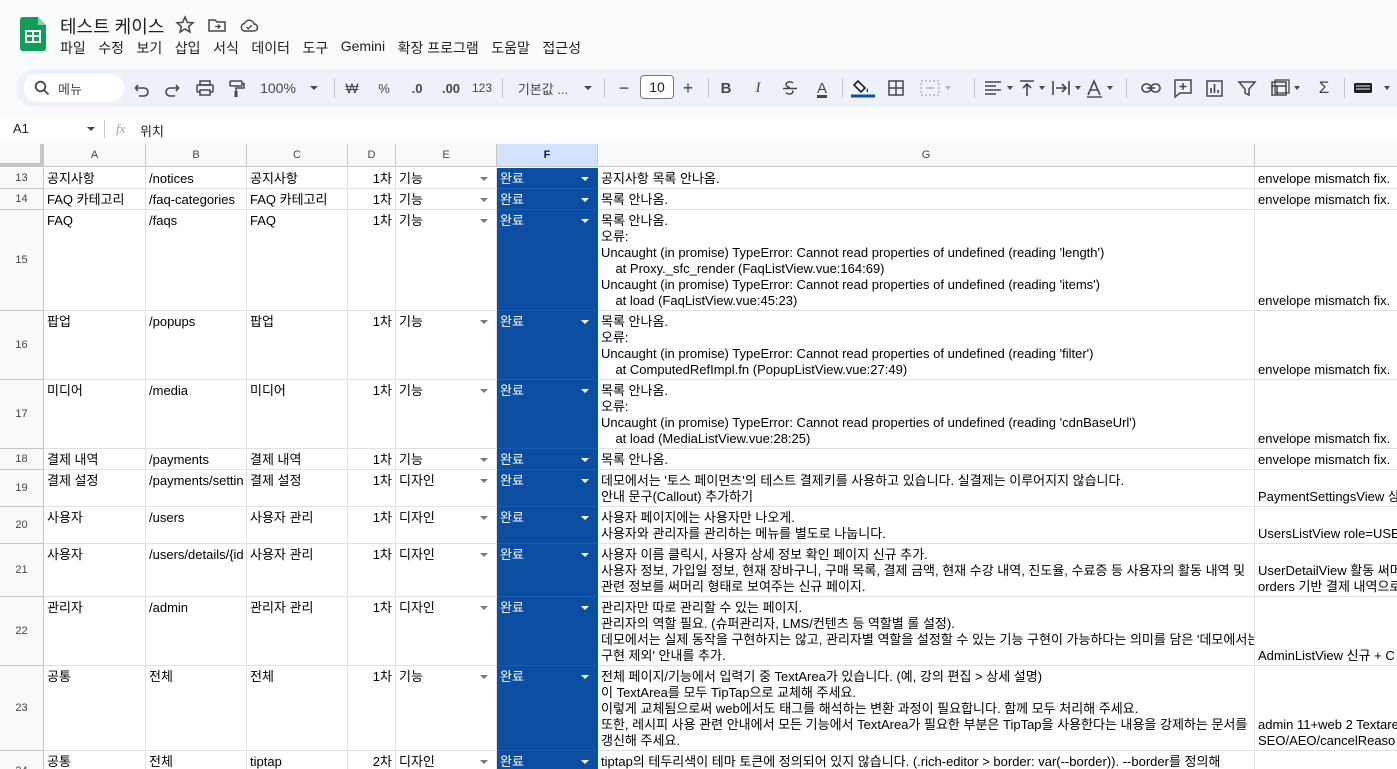 This screenshot has width=1397, height=769. What do you see at coordinates (95, 260) in the screenshot?
I see `cell-location: FAQ` at bounding box center [95, 260].